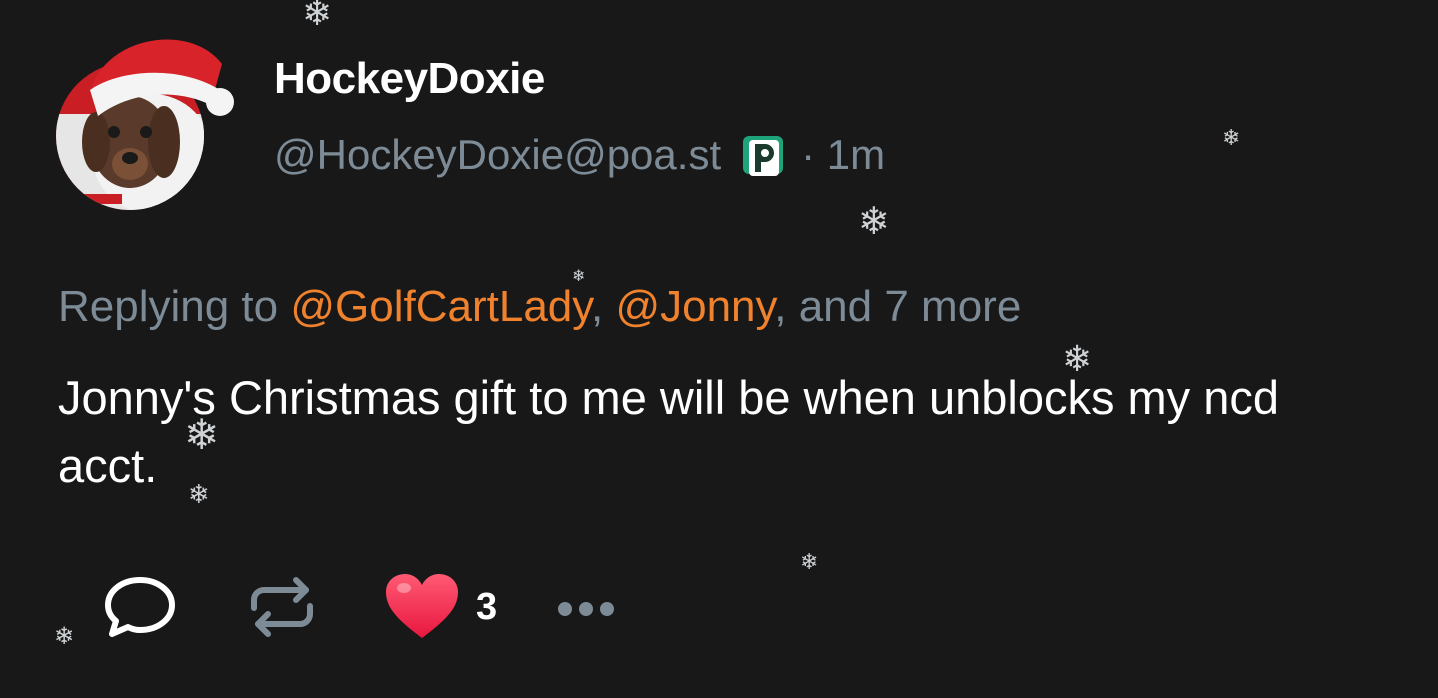  Describe the element at coordinates (843, 155) in the screenshot. I see `post-timestamp: · 1m` at that location.